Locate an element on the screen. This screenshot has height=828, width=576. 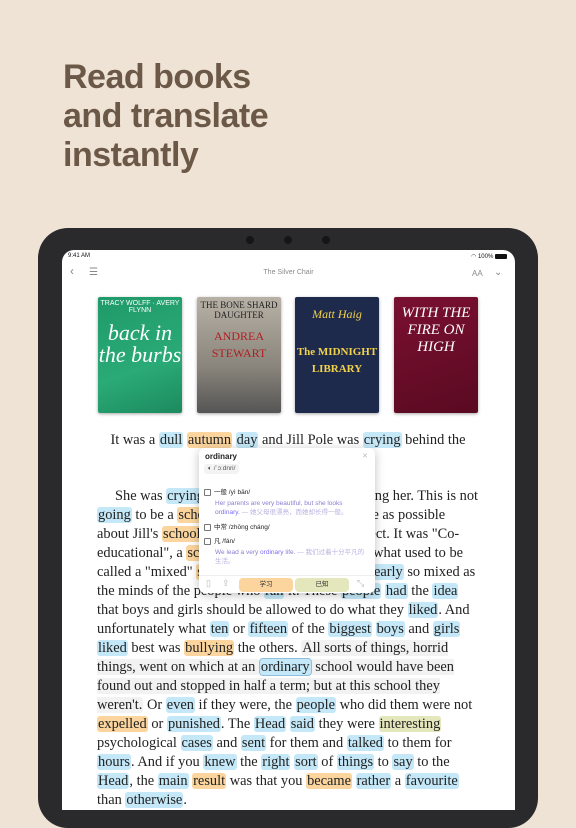
known-button: 已知 is located at coordinates (322, 585).